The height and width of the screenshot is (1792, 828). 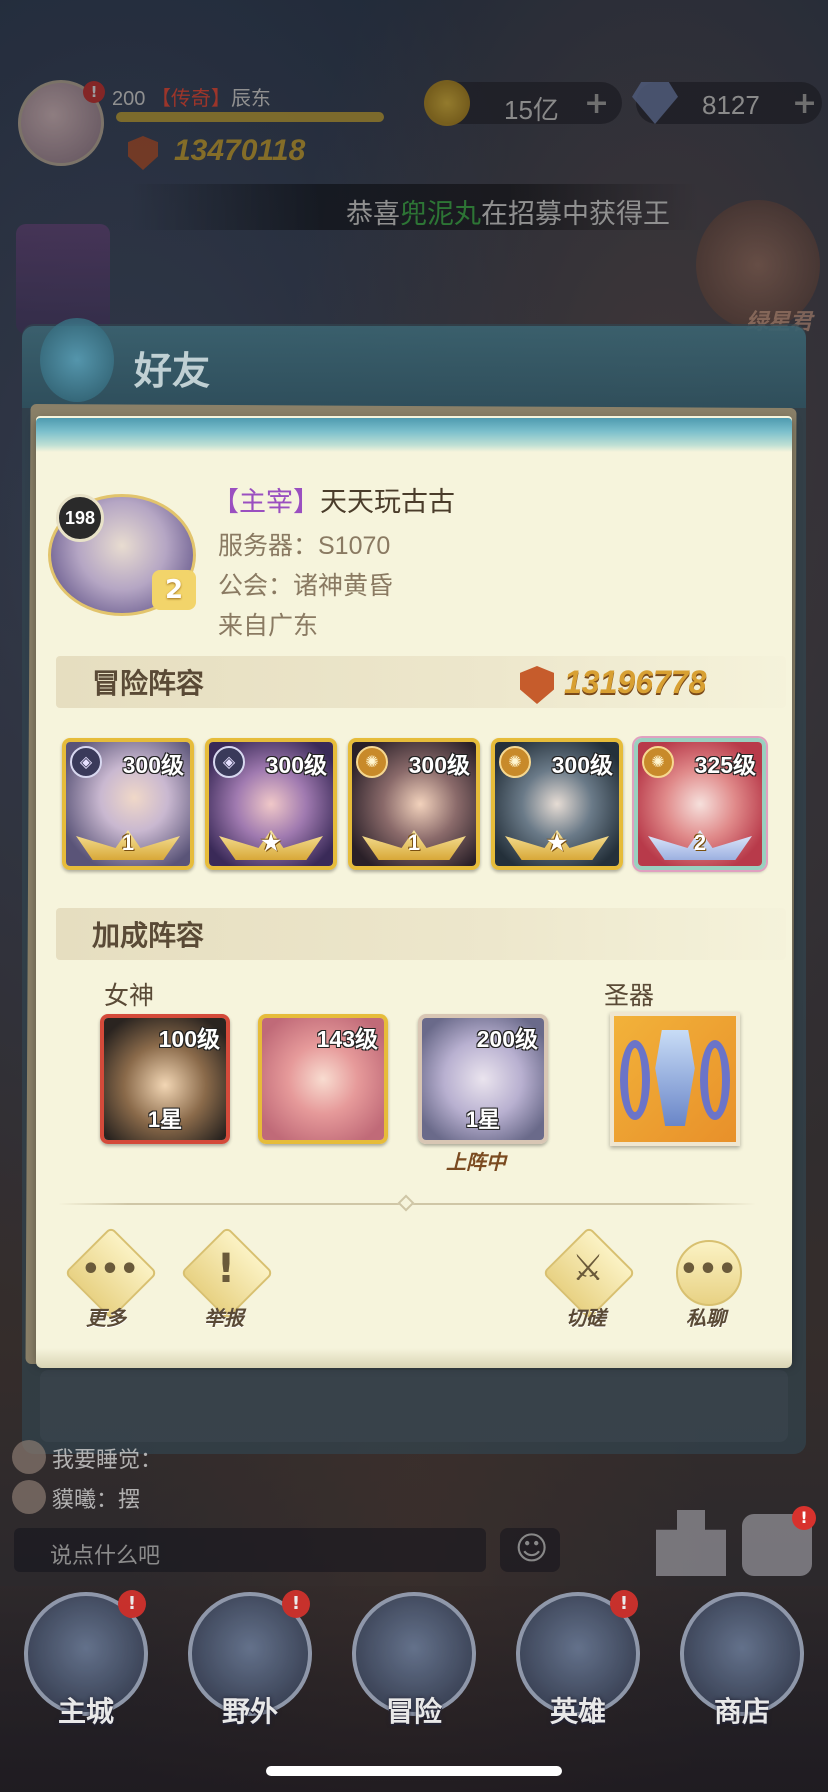 What do you see at coordinates (414, 435) in the screenshot?
I see `panel-top-border` at bounding box center [414, 435].